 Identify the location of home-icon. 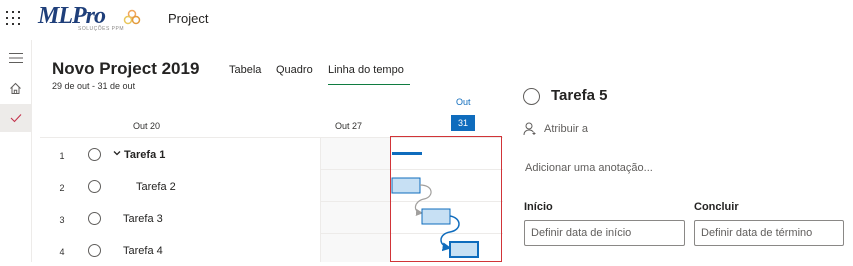
(15, 88).